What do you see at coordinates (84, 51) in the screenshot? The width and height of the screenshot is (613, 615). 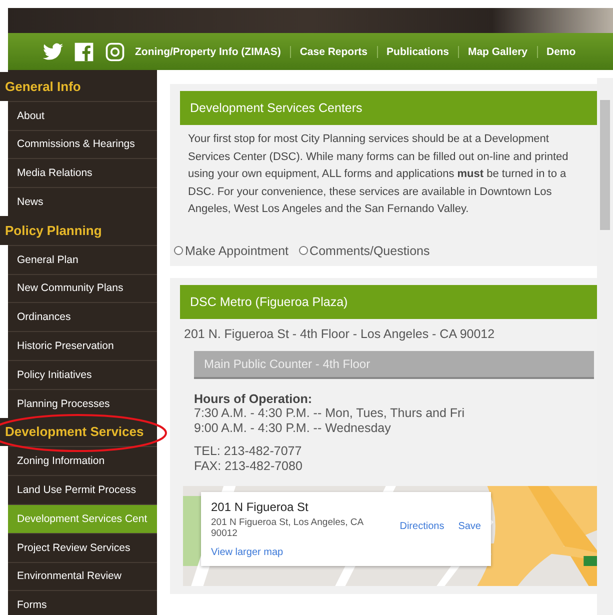 I see `facebook-icon` at bounding box center [84, 51].